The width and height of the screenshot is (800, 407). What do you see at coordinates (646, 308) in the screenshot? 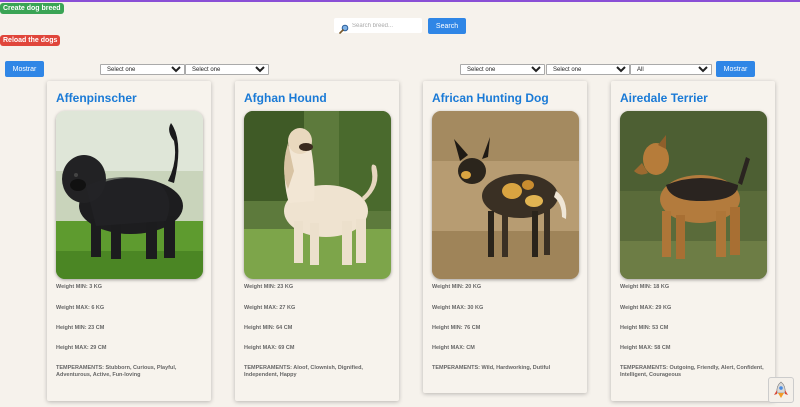
I see `weight-max: Weight MAX: 29 KG` at bounding box center [646, 308].